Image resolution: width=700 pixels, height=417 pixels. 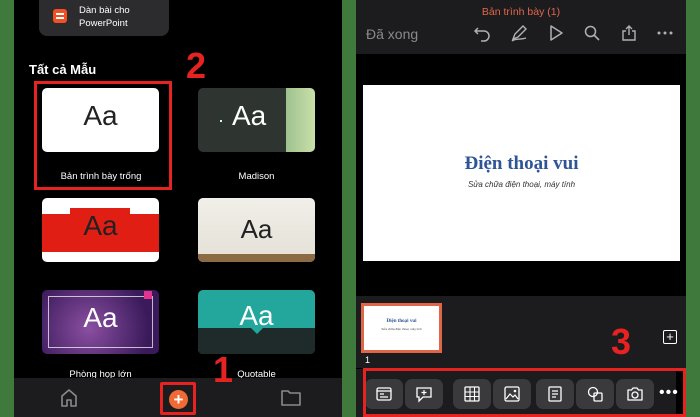 I want to click on outline-template-card: Dàn bài cho PowerPoint, so click(x=104, y=18).